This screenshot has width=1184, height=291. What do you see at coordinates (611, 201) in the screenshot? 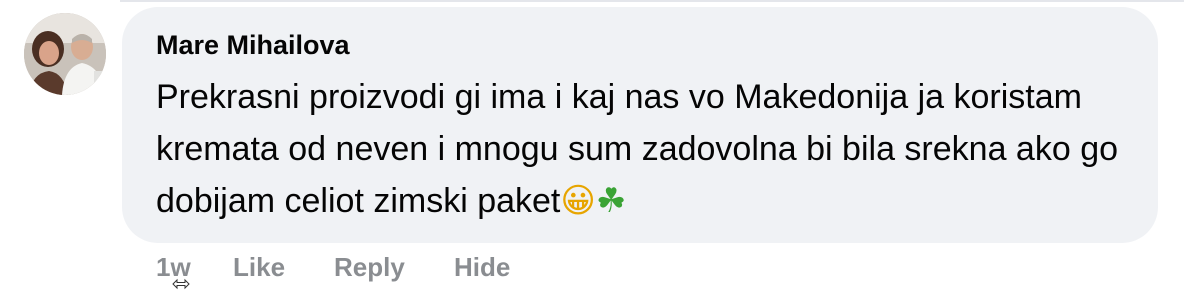
I see `shamrock-emoji-icon: ☘` at bounding box center [611, 201].